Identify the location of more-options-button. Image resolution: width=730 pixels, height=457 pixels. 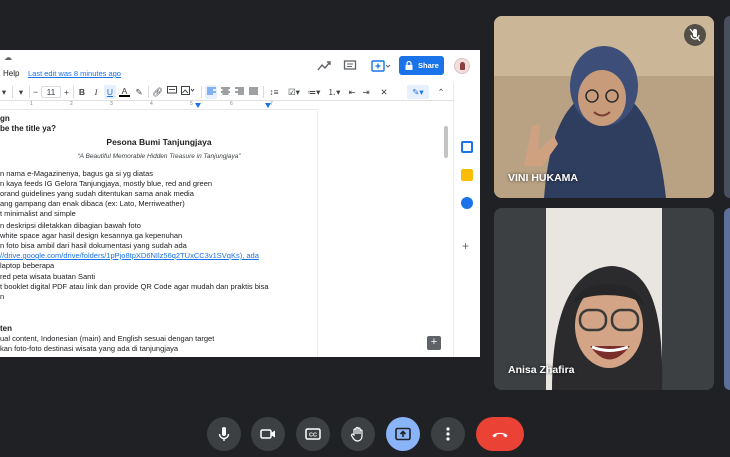
(448, 434).